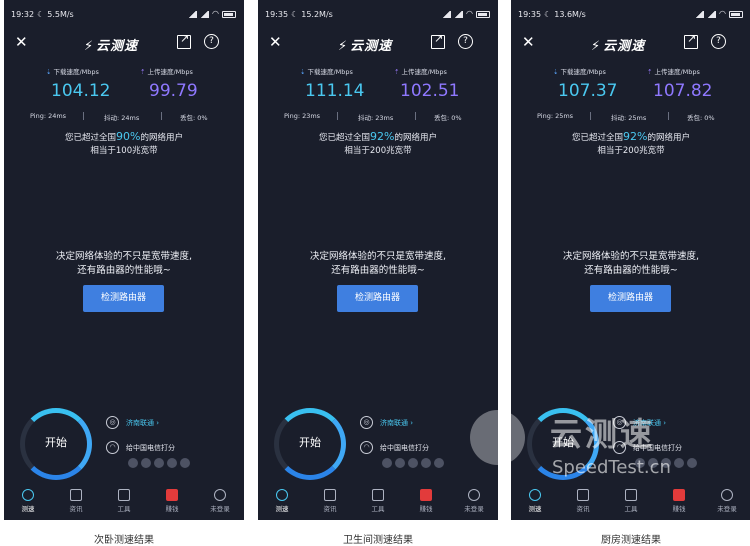 The width and height of the screenshot is (750, 546). I want to click on status-bar: 19:35 ☾ 13.6M/s ◠, so click(630, 14).